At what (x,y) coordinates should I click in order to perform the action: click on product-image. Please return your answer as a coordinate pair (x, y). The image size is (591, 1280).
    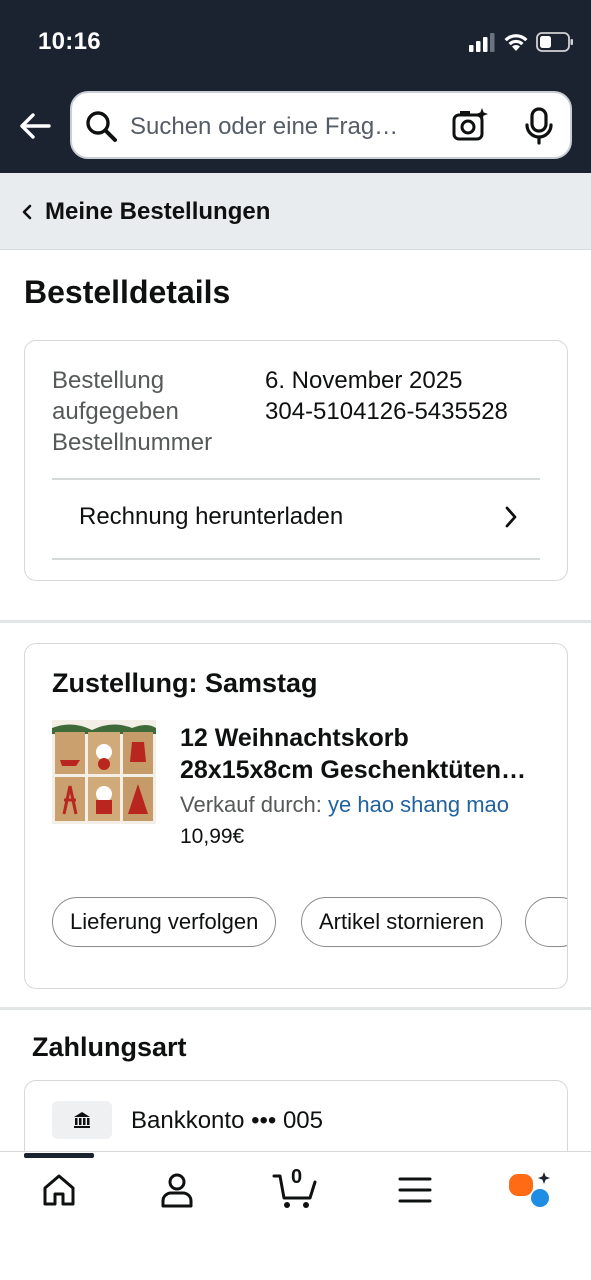
    Looking at the image, I should click on (104, 772).